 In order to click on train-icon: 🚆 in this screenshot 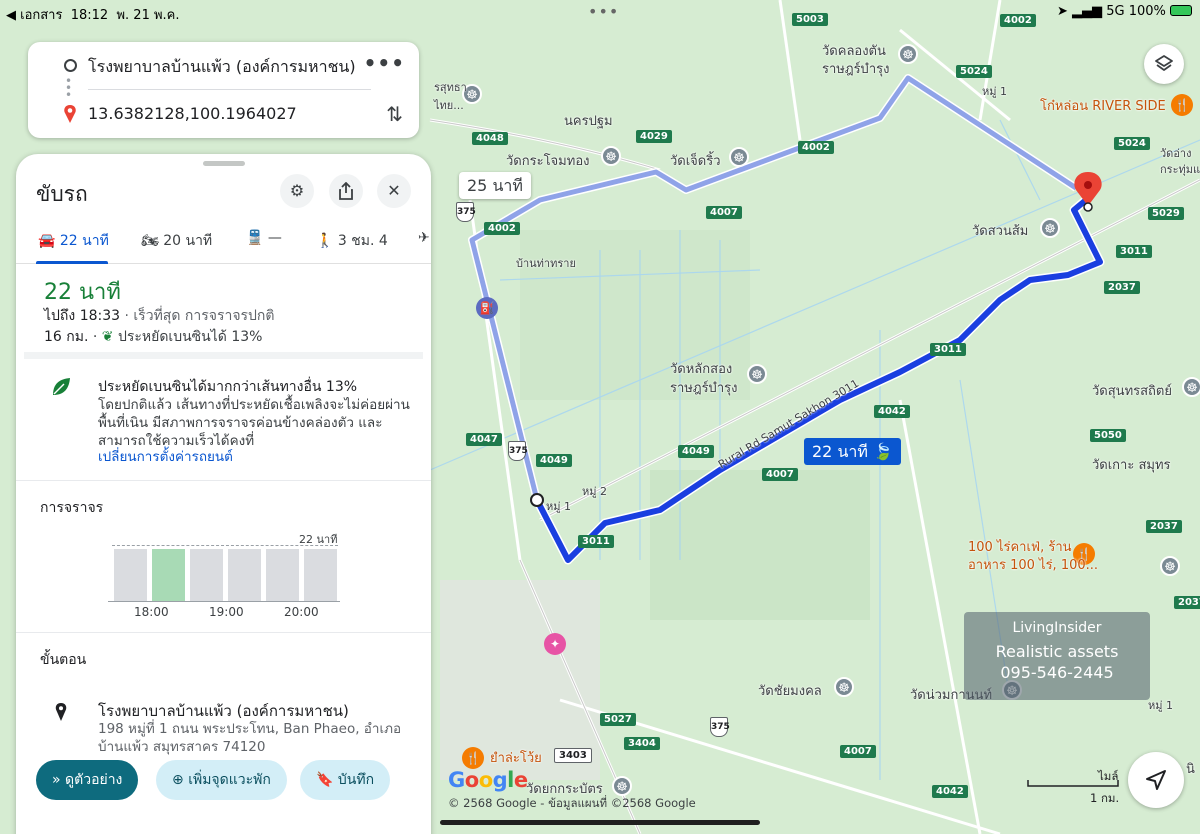, I will do `click(255, 238)`.